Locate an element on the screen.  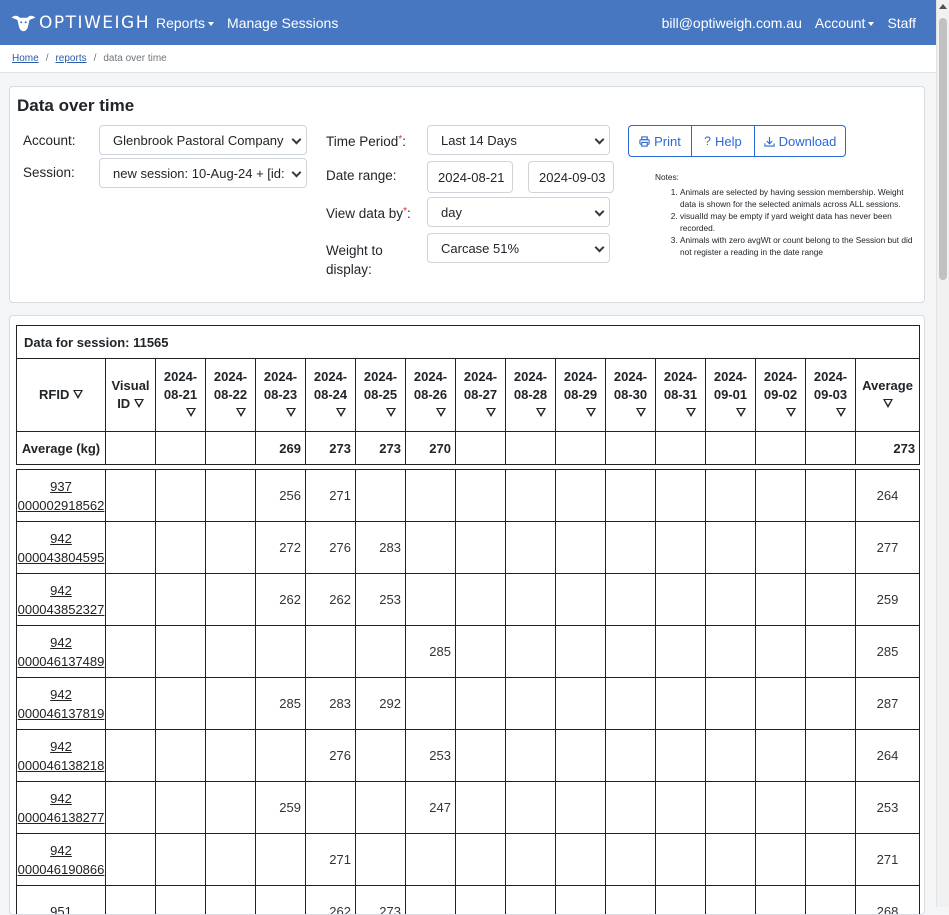
col-header-date: 2024-08-22 is located at coordinates (231, 395).